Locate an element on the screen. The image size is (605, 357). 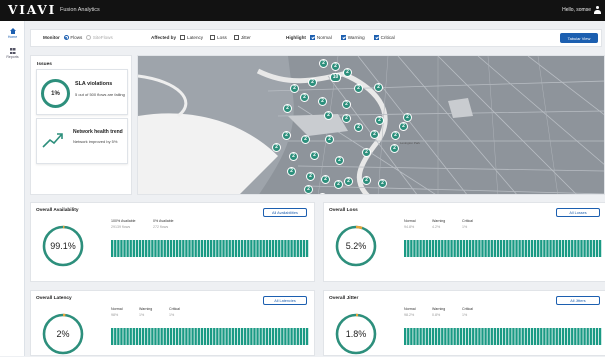
checkbox-critical is located at coordinates (376, 37).